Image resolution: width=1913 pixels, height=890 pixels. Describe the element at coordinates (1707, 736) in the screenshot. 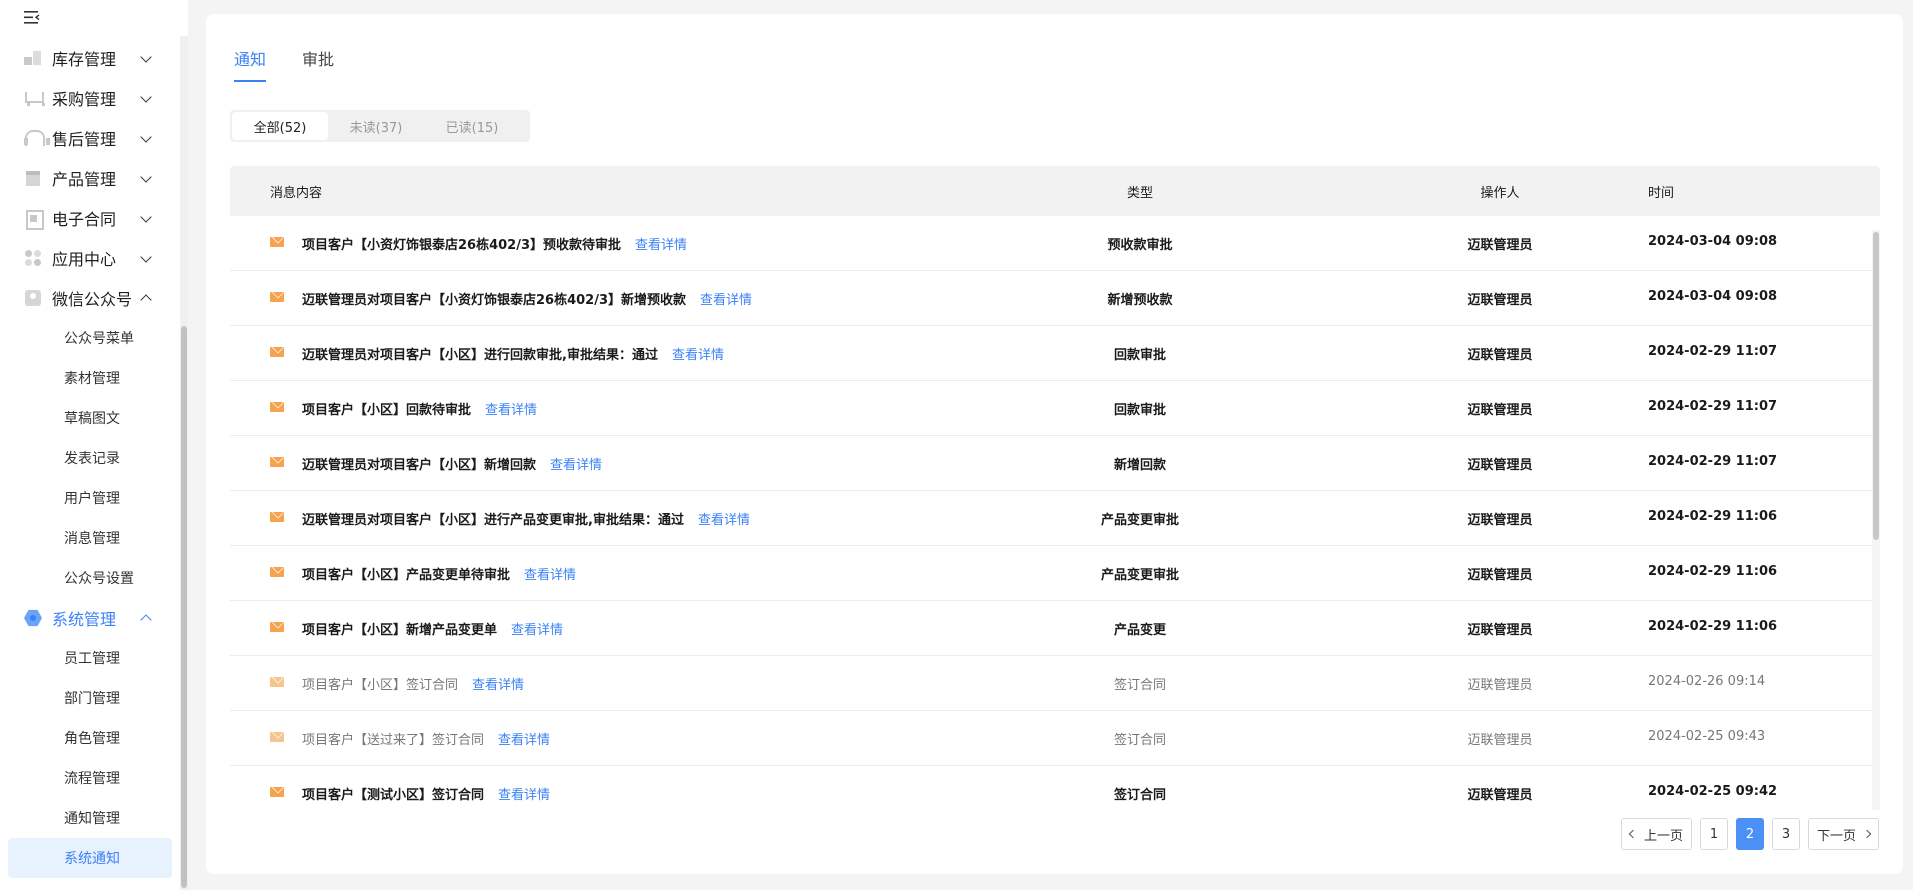

I see `timestamp: 2024-02-25 09:43` at that location.